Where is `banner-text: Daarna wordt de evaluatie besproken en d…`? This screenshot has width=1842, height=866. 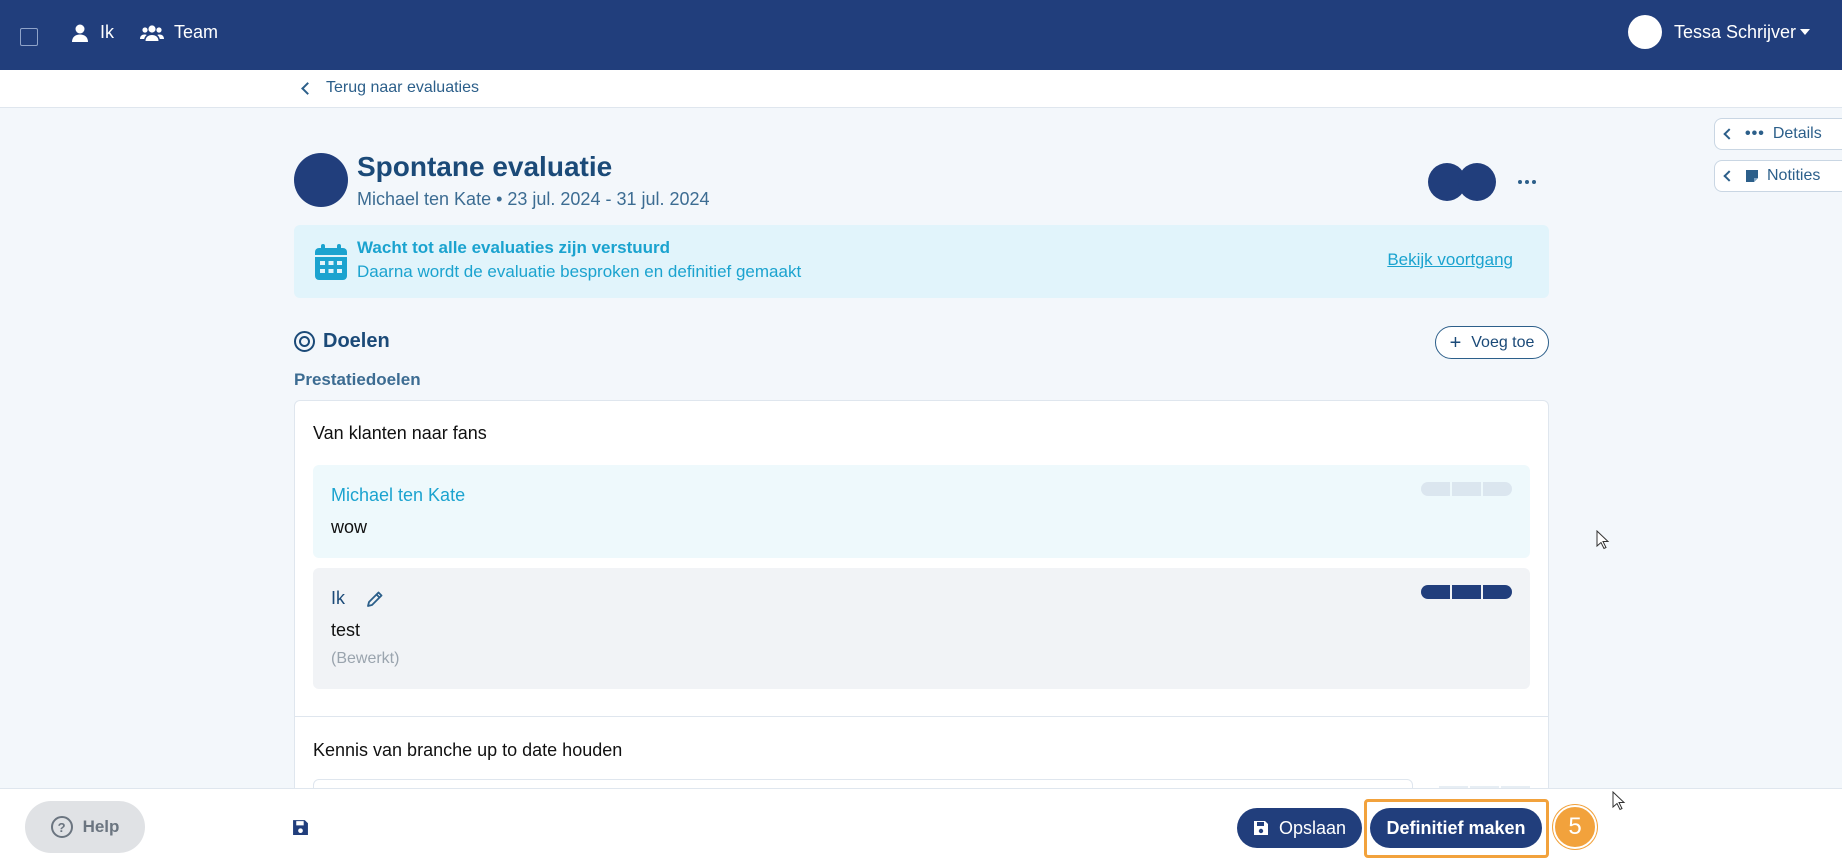
banner-text: Daarna wordt de evaluatie besproken en d… is located at coordinates (579, 271).